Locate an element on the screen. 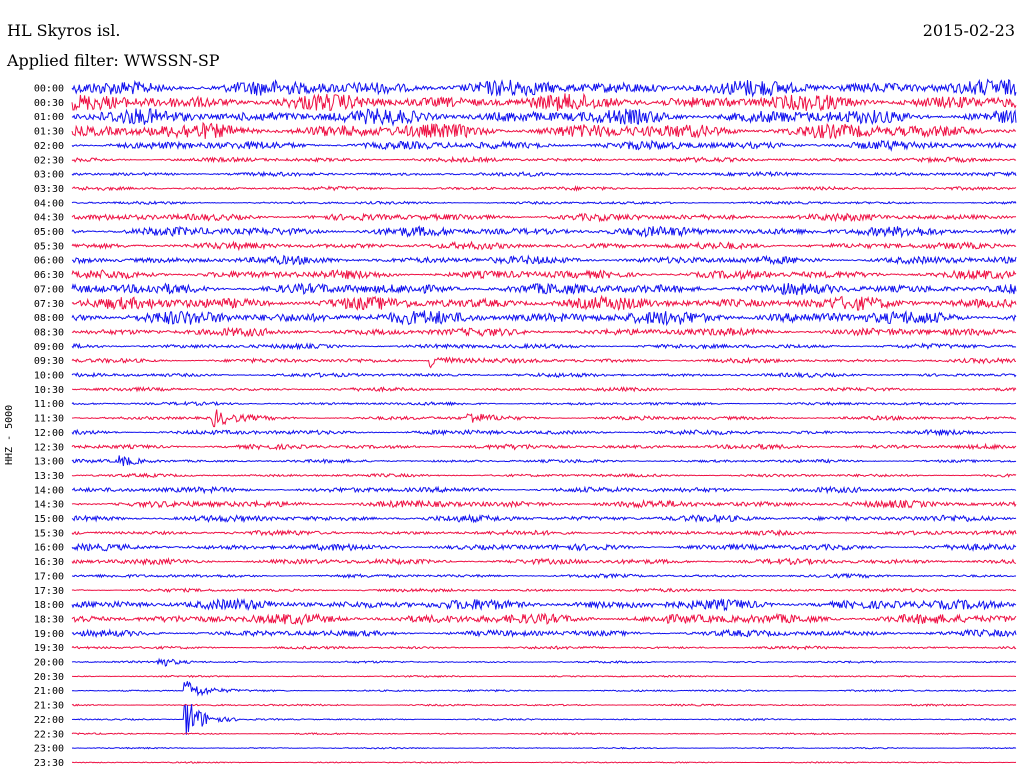 This screenshot has height=780, width=1024. time-label: 15:30 is located at coordinates (49, 533).